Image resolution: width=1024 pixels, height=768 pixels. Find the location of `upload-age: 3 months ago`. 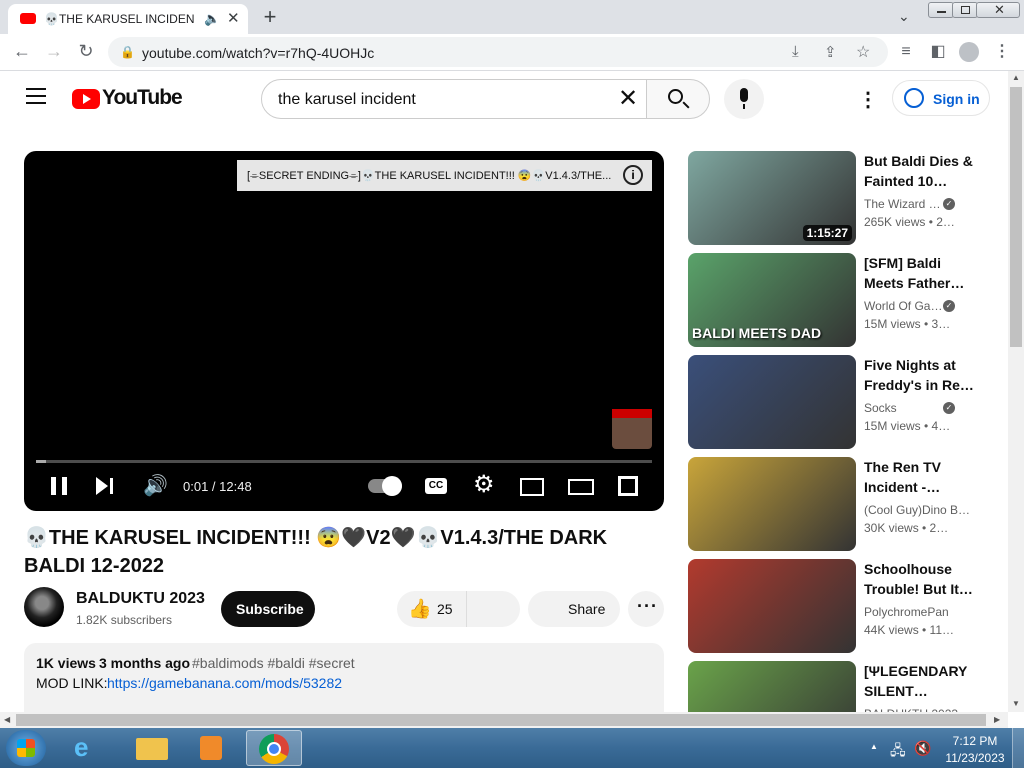

upload-age: 3 months ago is located at coordinates (145, 663).